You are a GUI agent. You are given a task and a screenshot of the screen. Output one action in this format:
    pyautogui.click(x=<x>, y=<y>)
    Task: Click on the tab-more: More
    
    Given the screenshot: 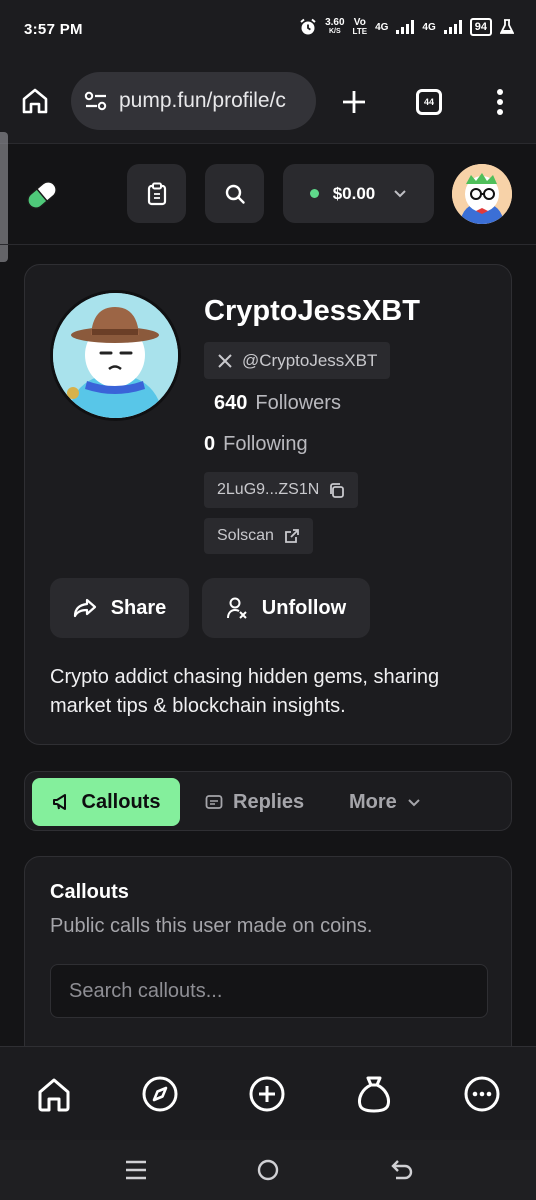 What is the action you would take?
    pyautogui.click(x=385, y=802)
    